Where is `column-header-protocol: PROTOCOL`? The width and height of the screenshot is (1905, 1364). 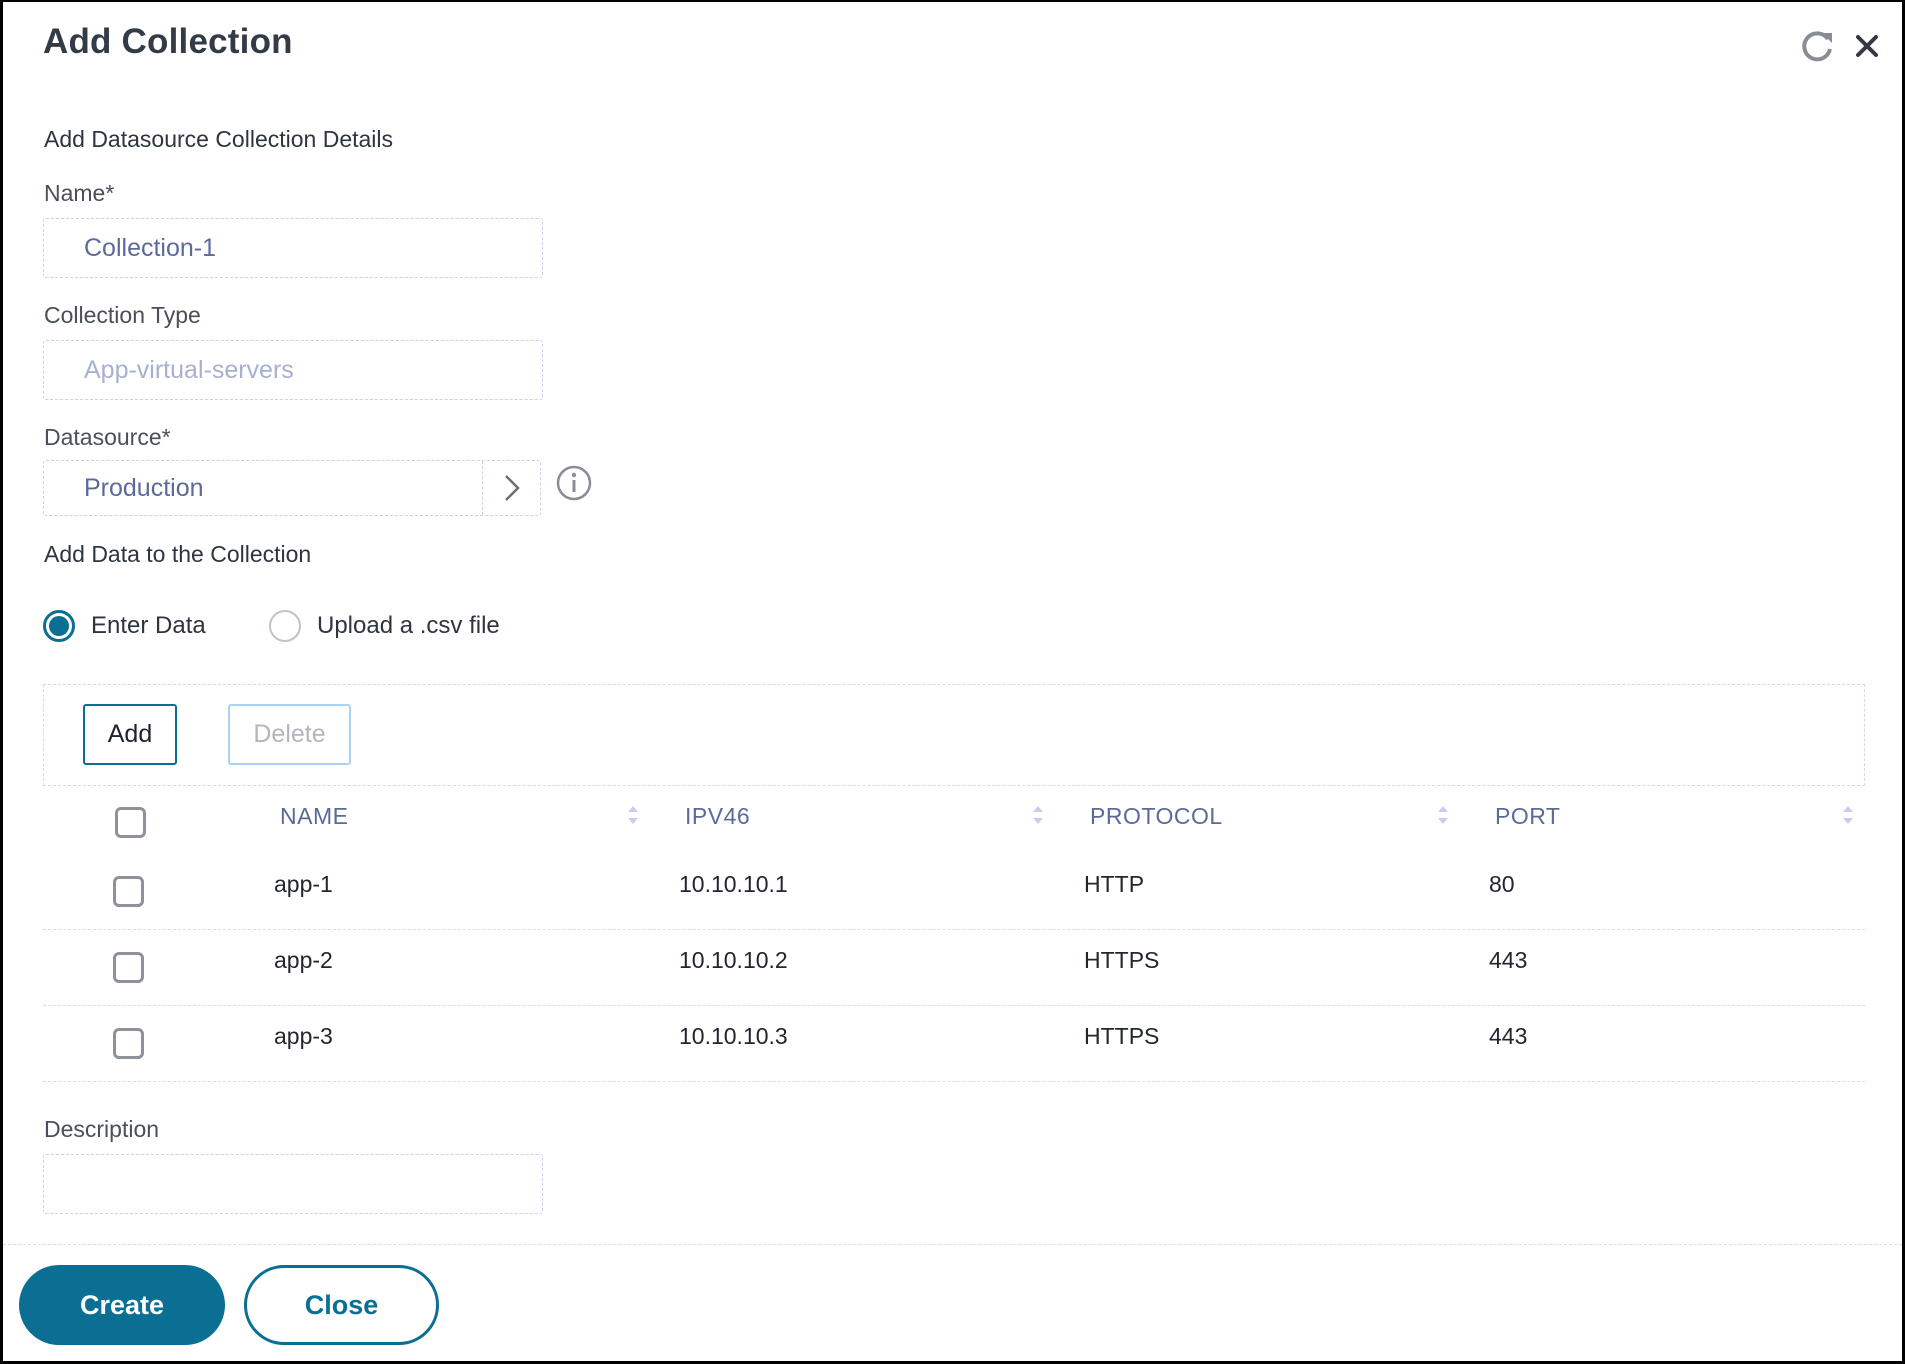 column-header-protocol: PROTOCOL is located at coordinates (1156, 816).